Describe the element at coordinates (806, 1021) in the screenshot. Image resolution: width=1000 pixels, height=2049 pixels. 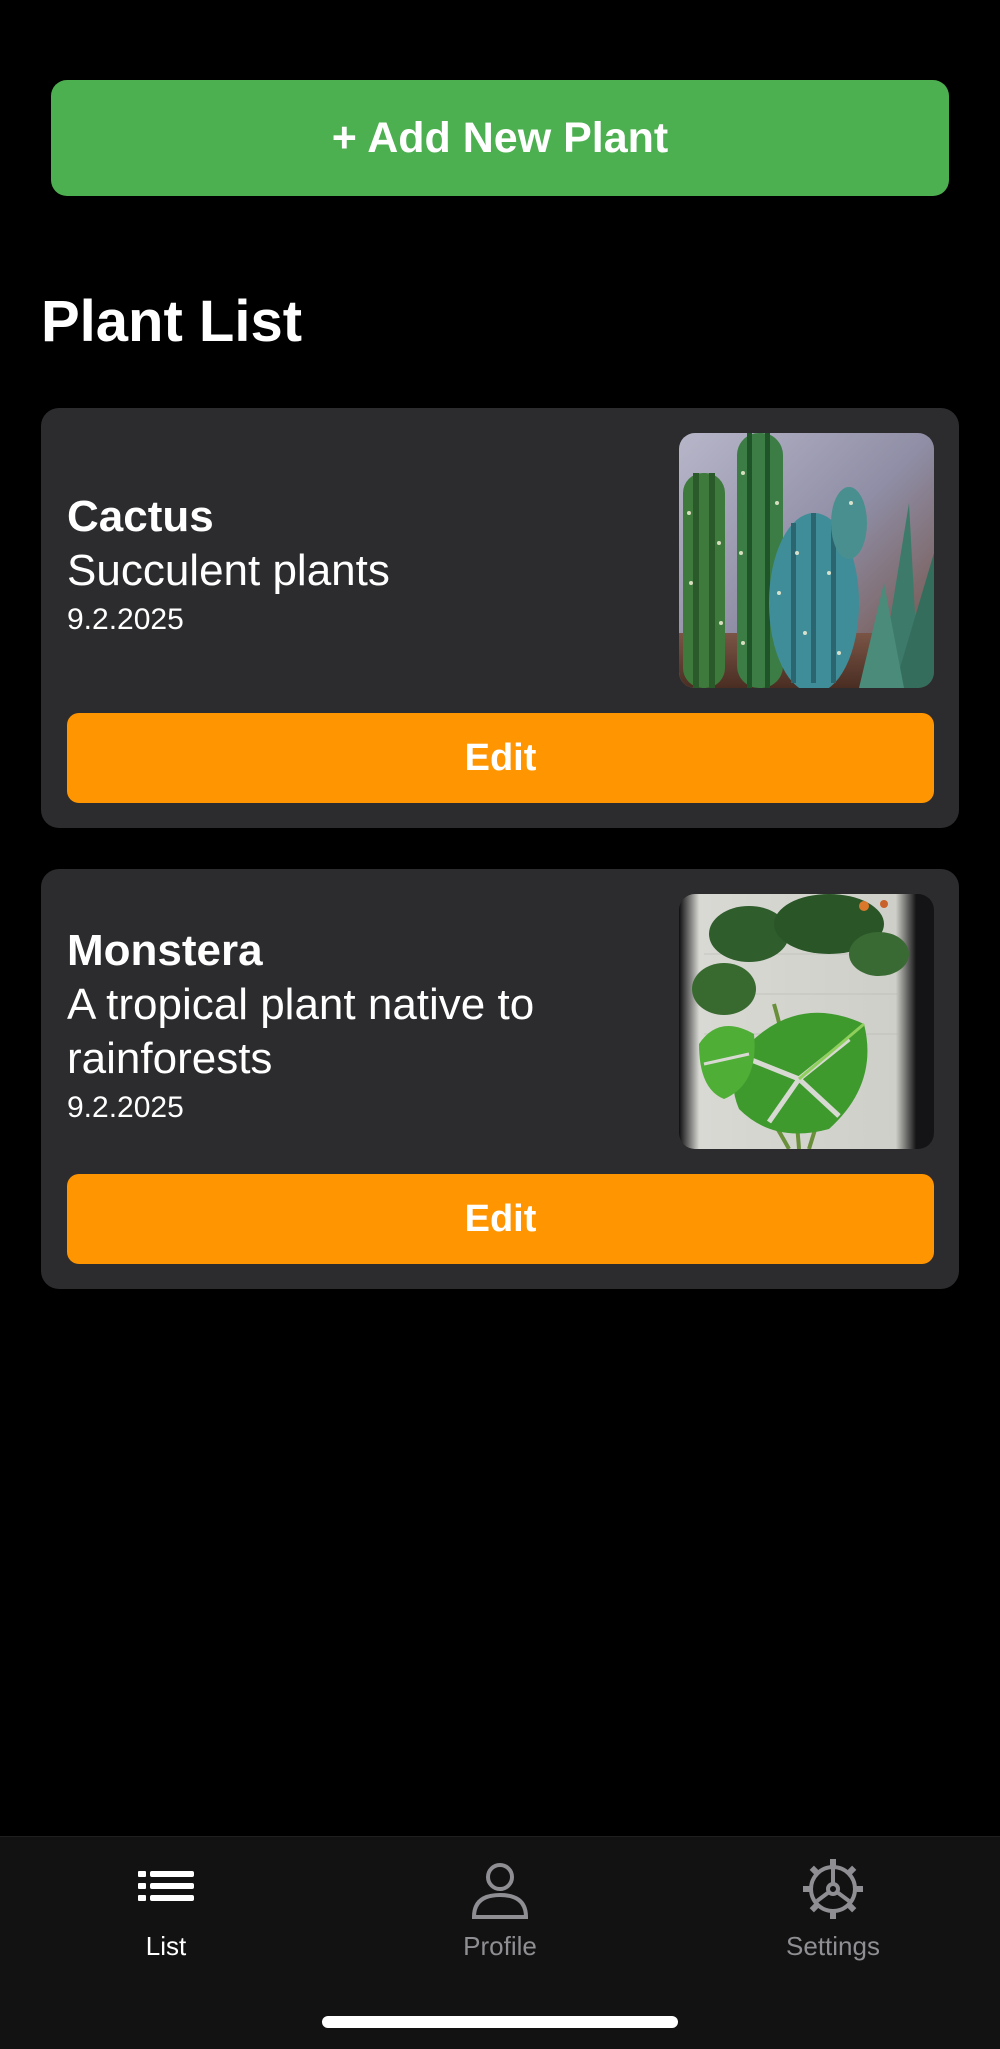
I see `monstera-photo` at that location.